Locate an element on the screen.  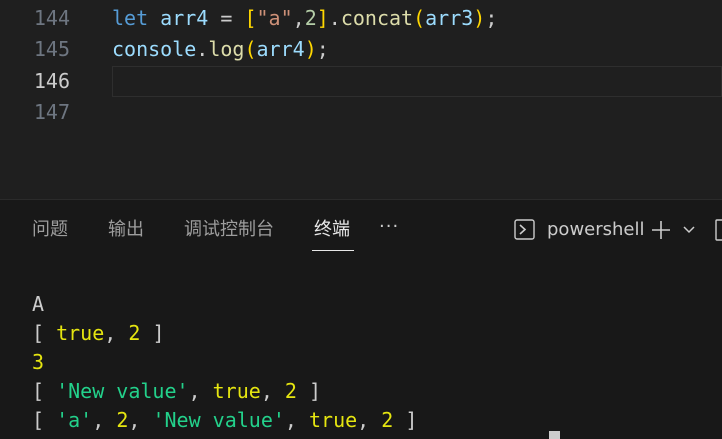
line-number: 146 is located at coordinates (51, 81).